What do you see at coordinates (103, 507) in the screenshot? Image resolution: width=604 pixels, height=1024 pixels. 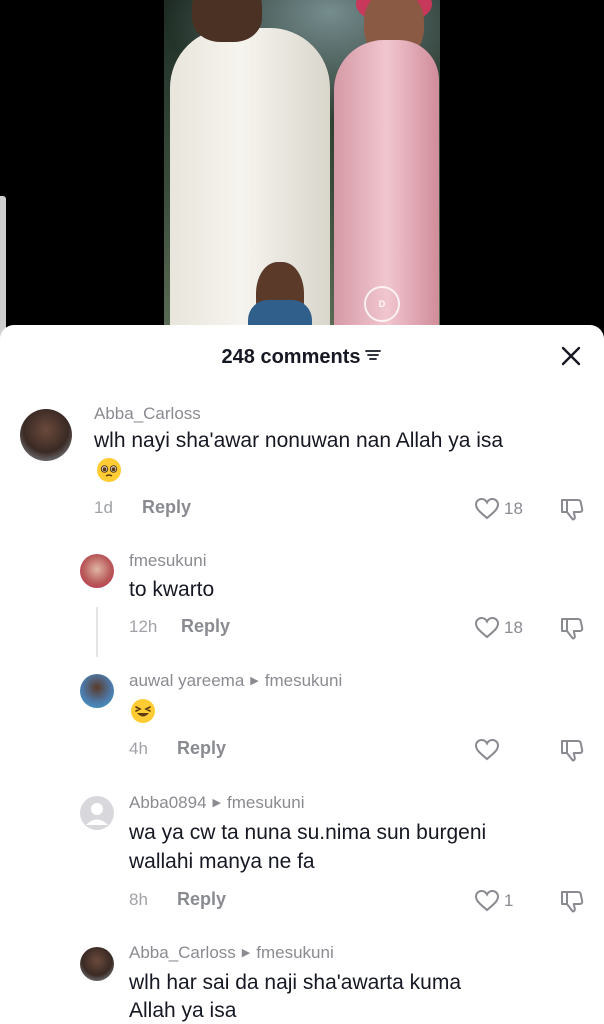 I see `comment-time: 1d` at bounding box center [103, 507].